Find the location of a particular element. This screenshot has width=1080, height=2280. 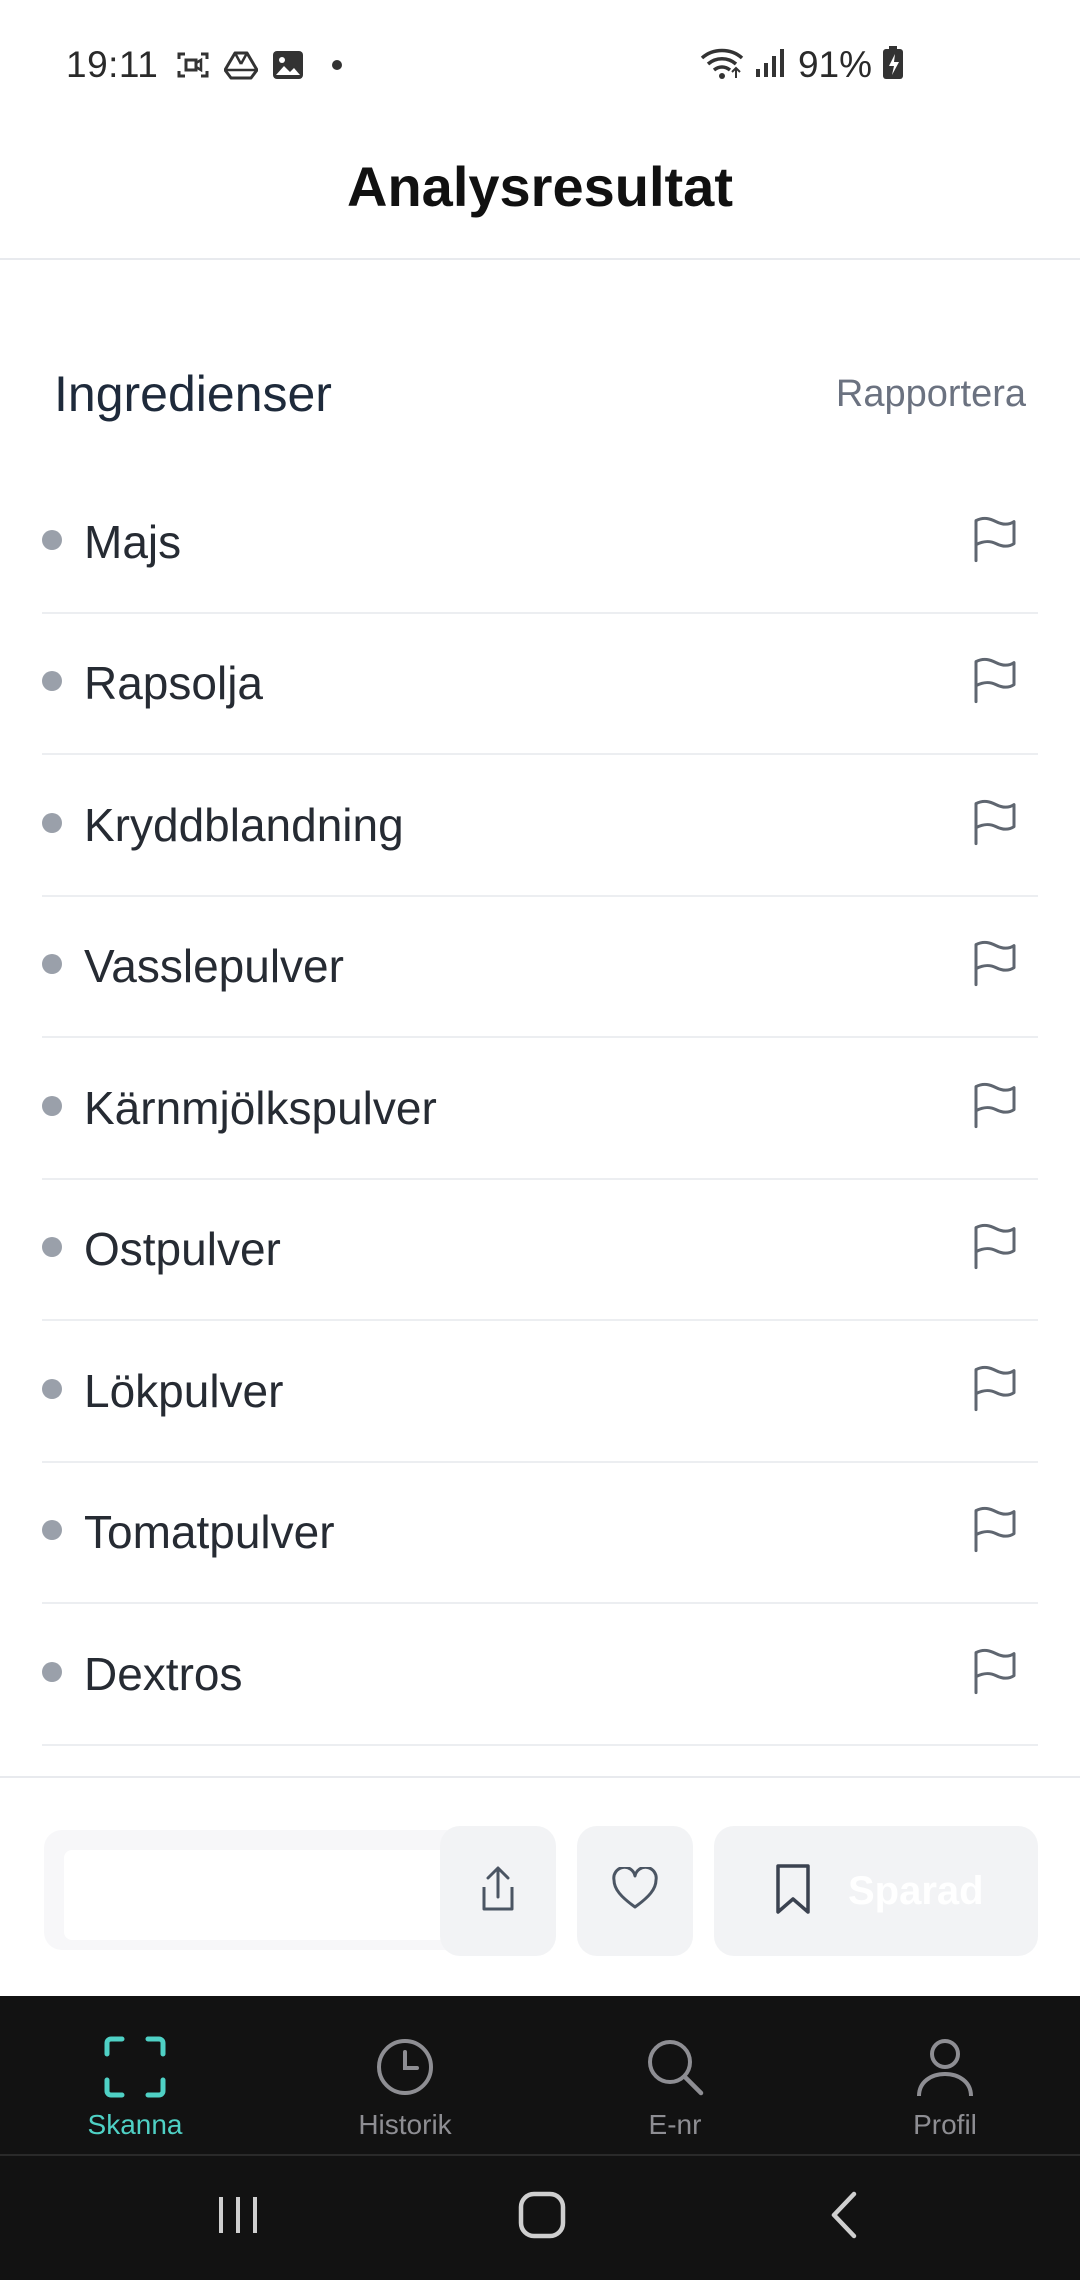

bottom-navigation: Skanna Historik E-nr Profil is located at coordinates (540, 2075).